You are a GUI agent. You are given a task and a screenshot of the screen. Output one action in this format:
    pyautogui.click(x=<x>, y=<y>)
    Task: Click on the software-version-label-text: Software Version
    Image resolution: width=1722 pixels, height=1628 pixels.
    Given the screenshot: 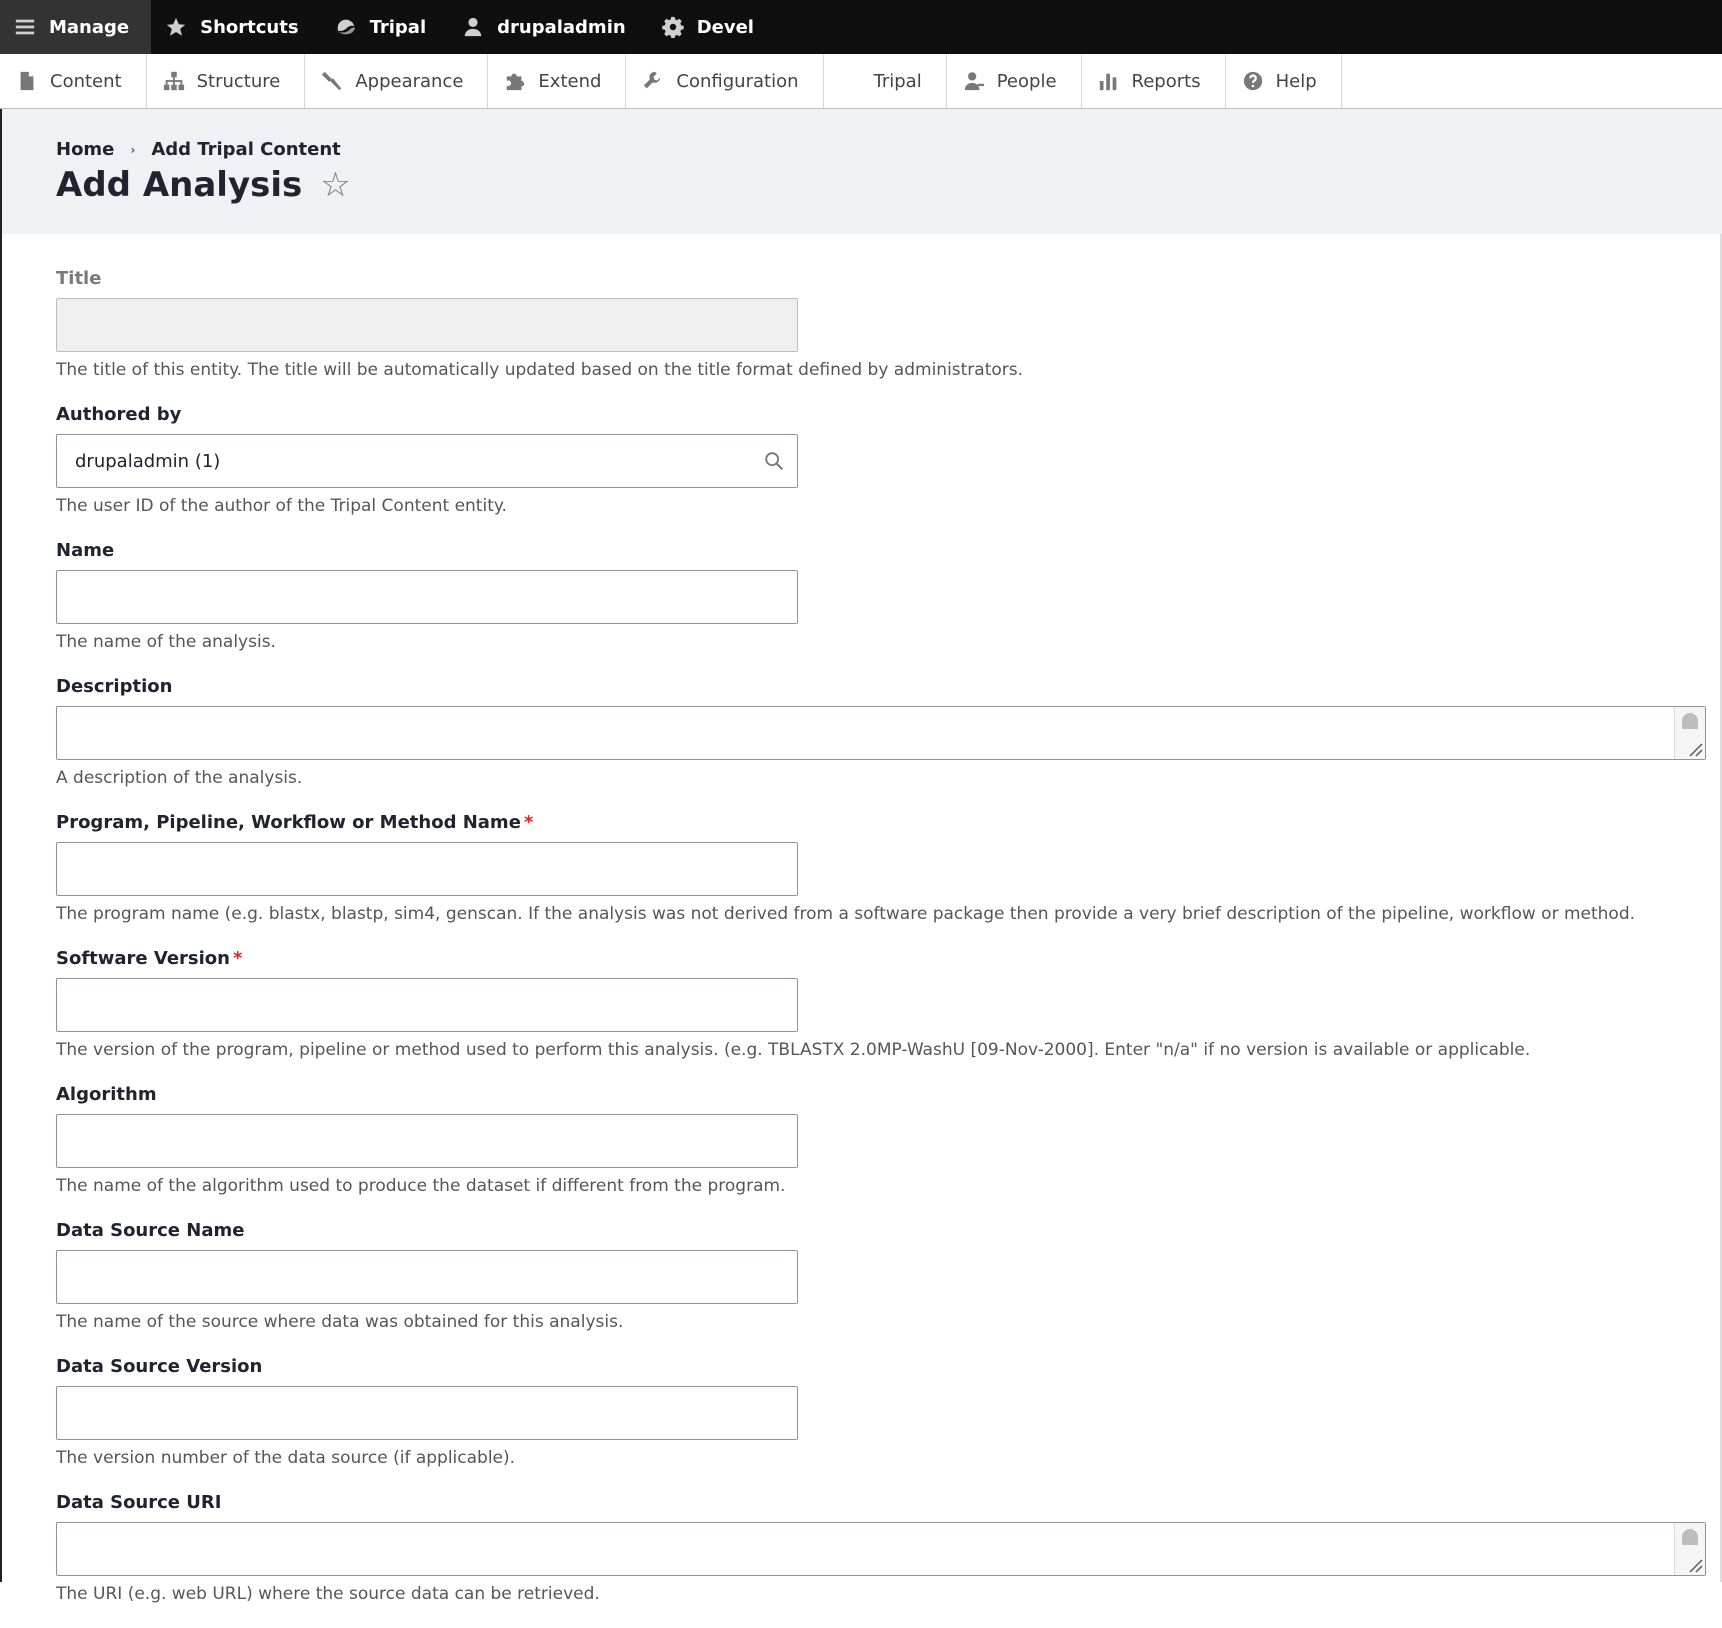 What is the action you would take?
    pyautogui.click(x=143, y=958)
    